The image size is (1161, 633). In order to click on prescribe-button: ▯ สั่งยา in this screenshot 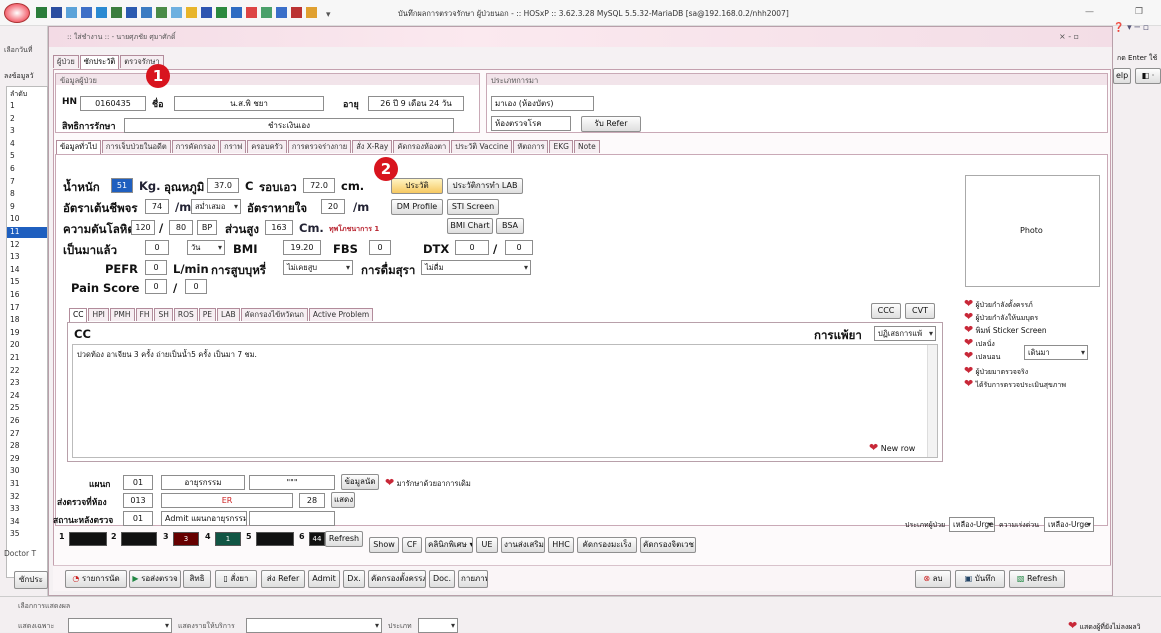, I will do `click(236, 579)`.